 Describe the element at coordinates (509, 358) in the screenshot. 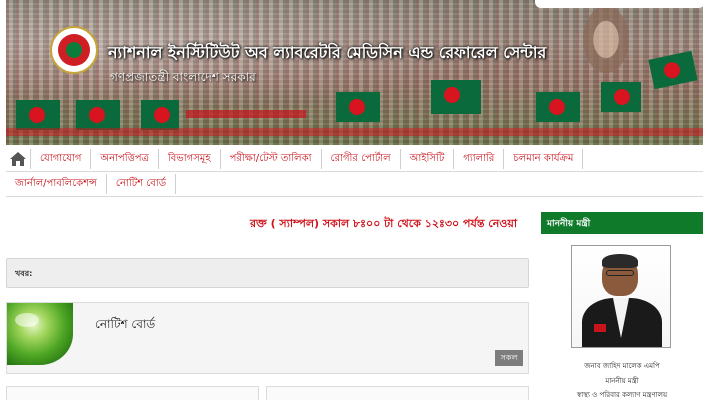

I see `view-all-button: সকল` at that location.